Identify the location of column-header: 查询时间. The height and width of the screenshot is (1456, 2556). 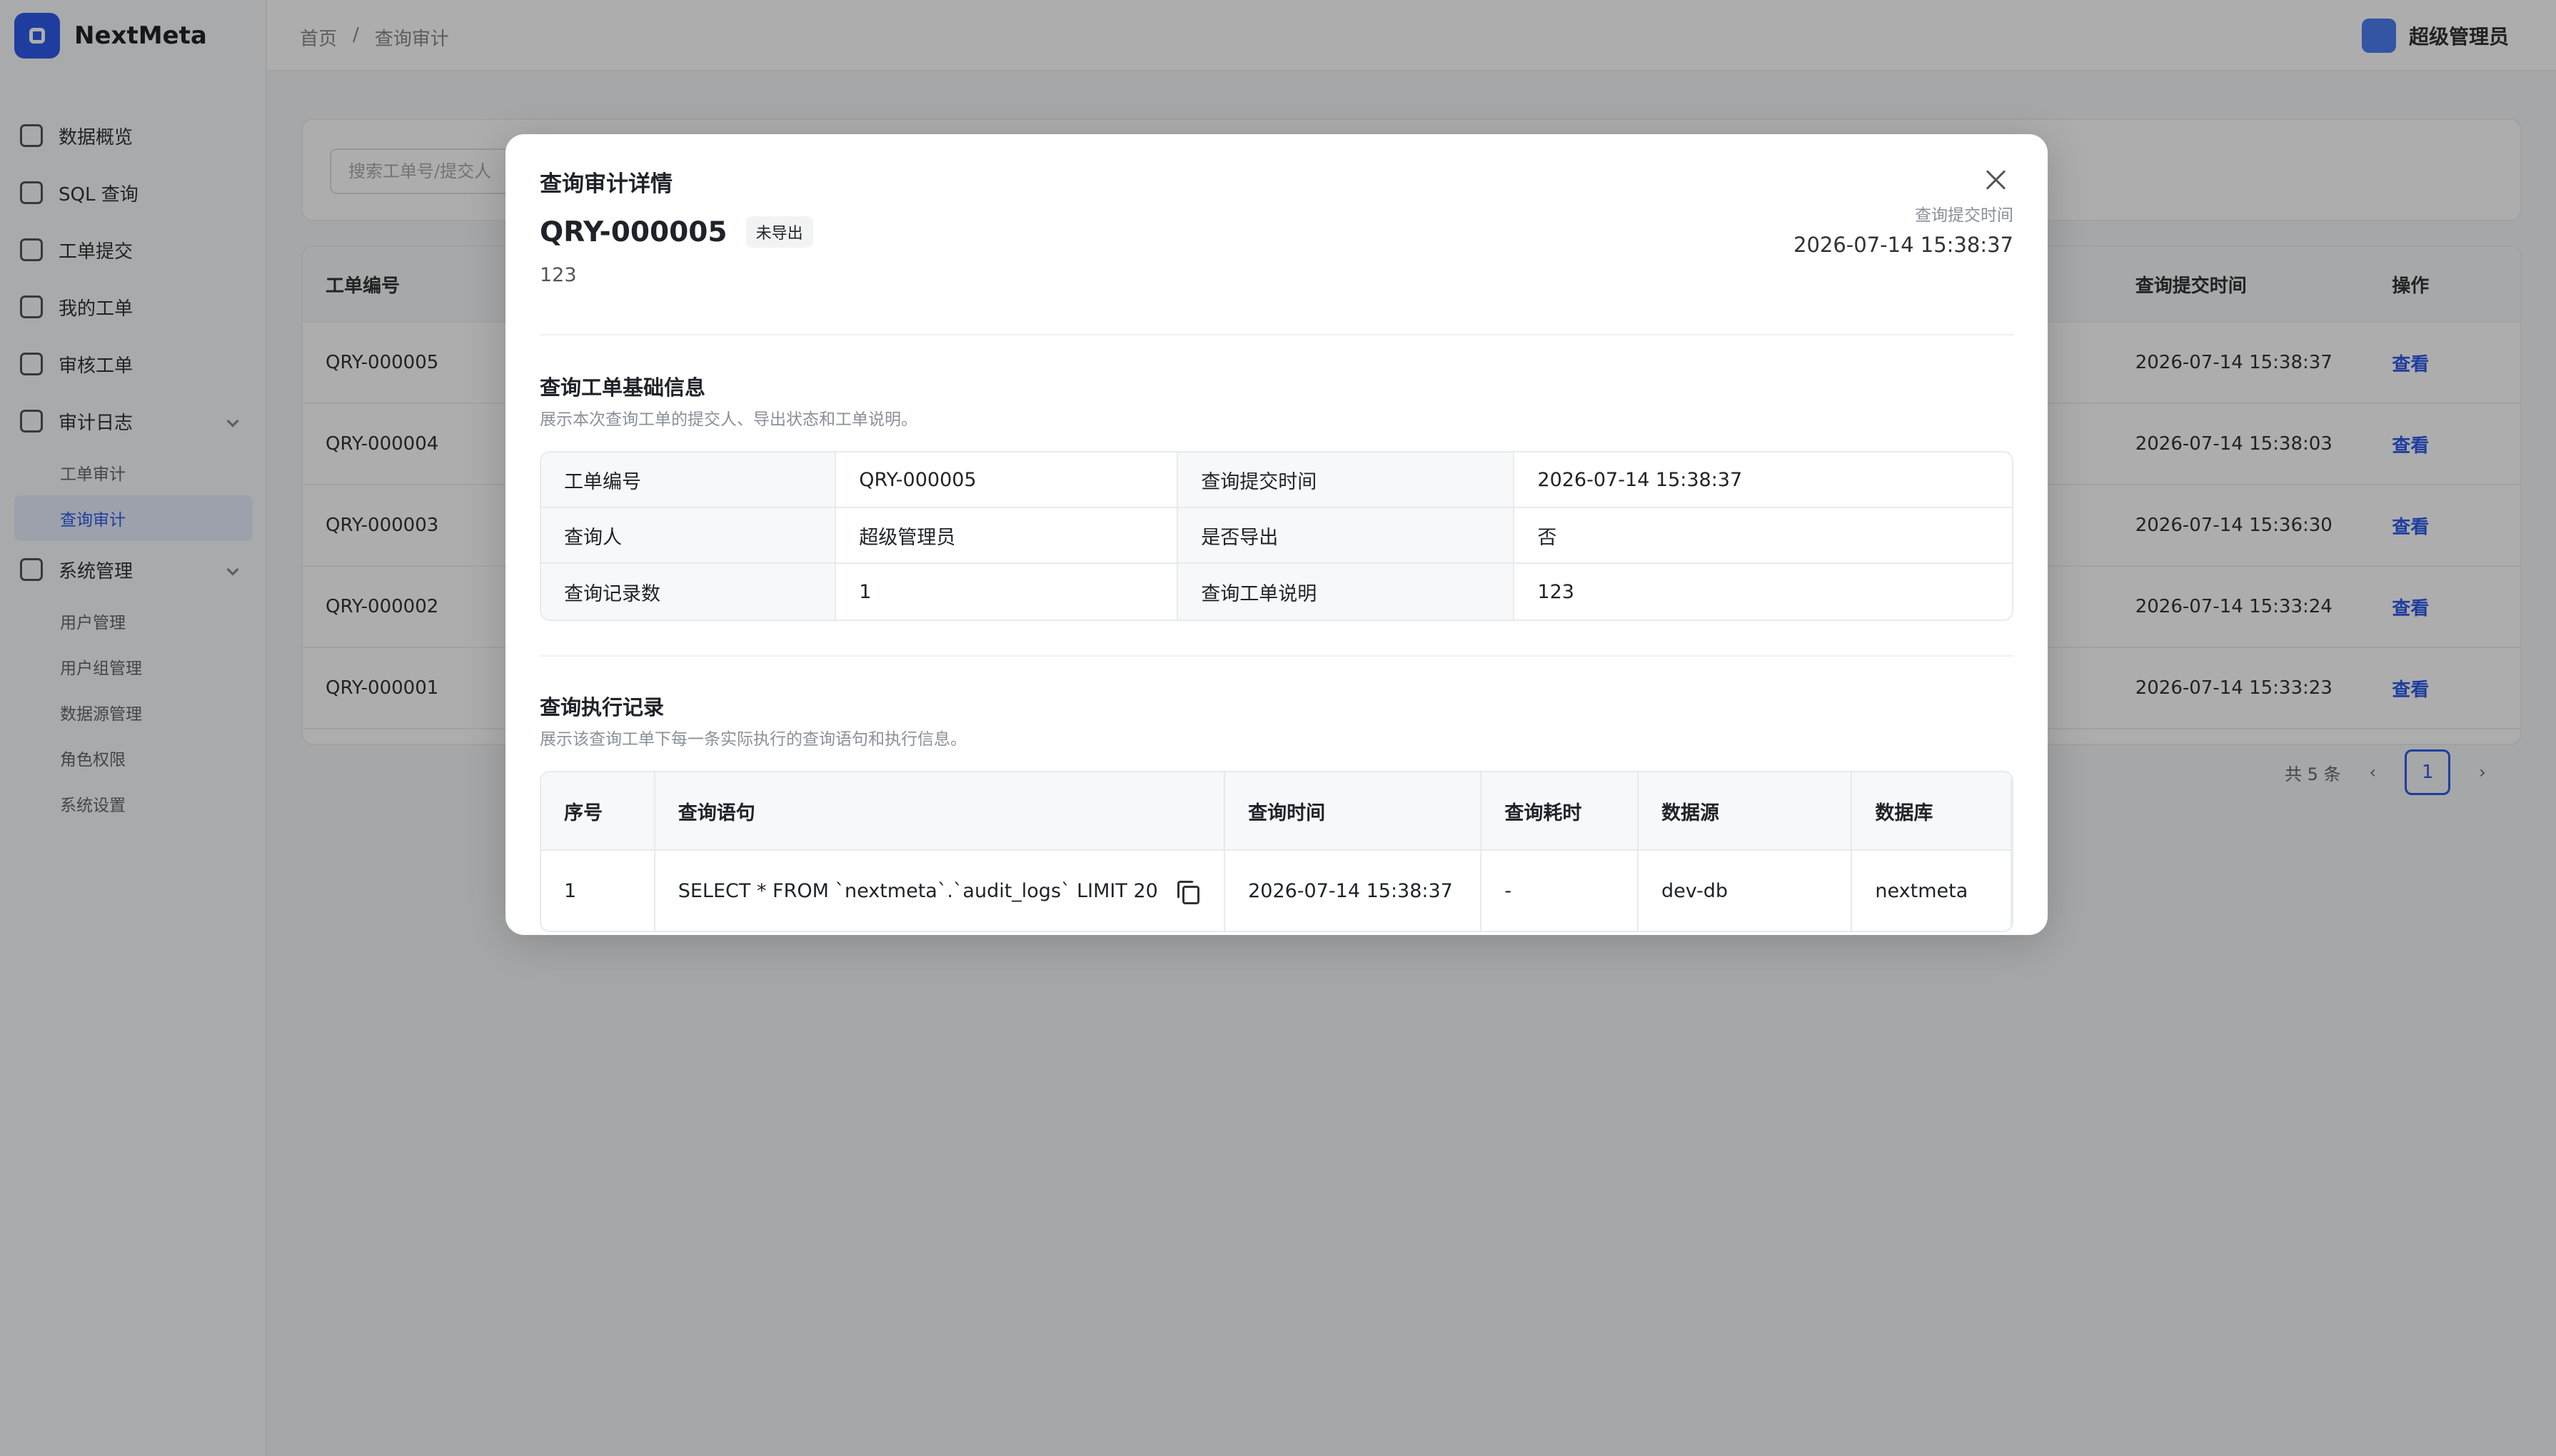
(1353, 810).